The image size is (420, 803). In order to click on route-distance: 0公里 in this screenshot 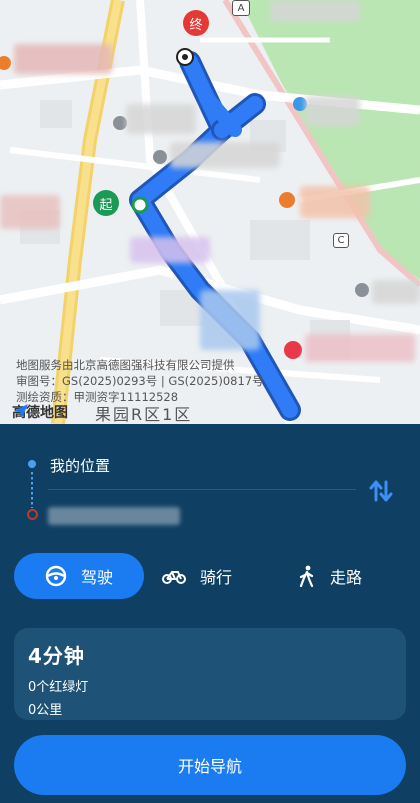, I will do `click(45, 710)`.